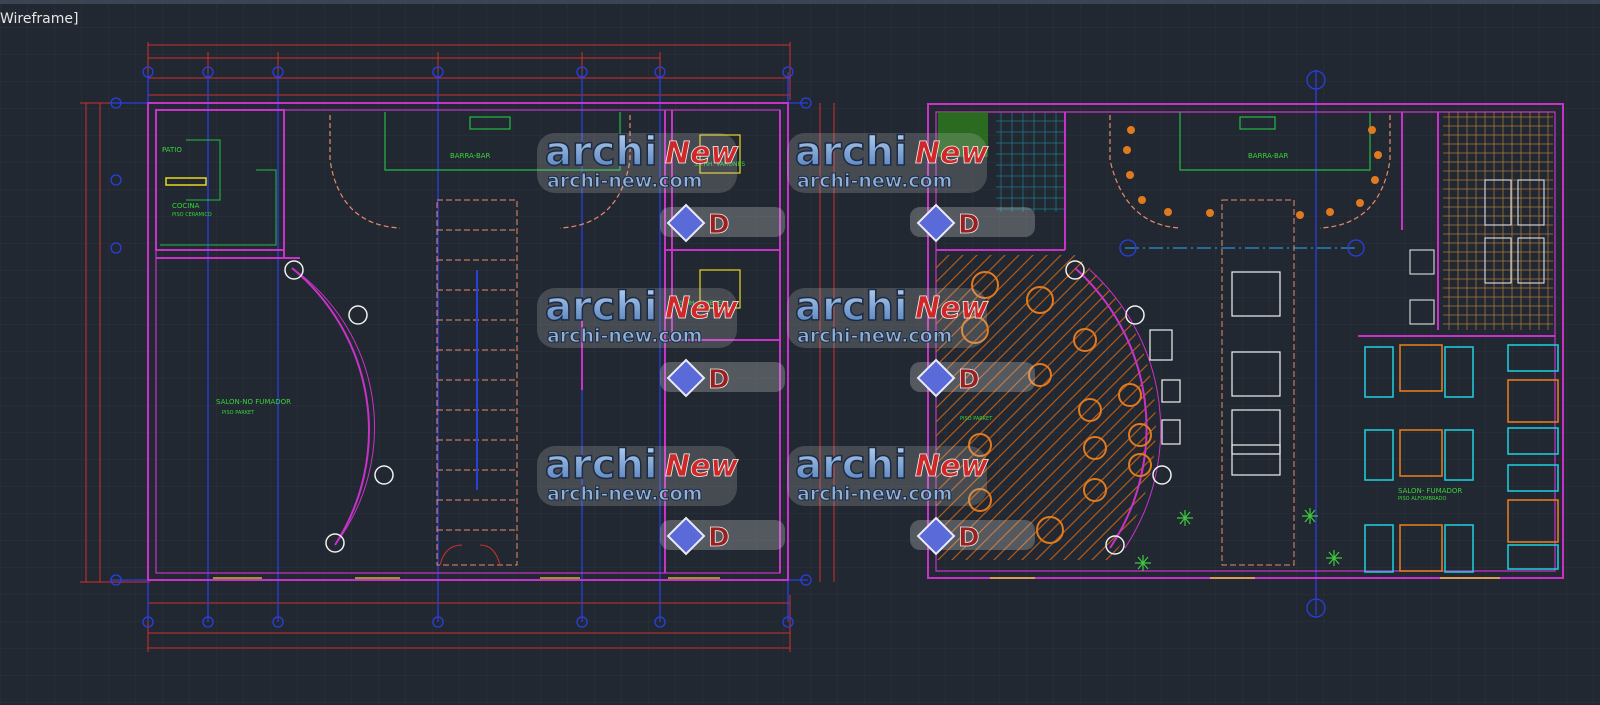  Describe the element at coordinates (976, 419) in the screenshot. I see `room-floor-terrace: PISO PARKET` at that location.